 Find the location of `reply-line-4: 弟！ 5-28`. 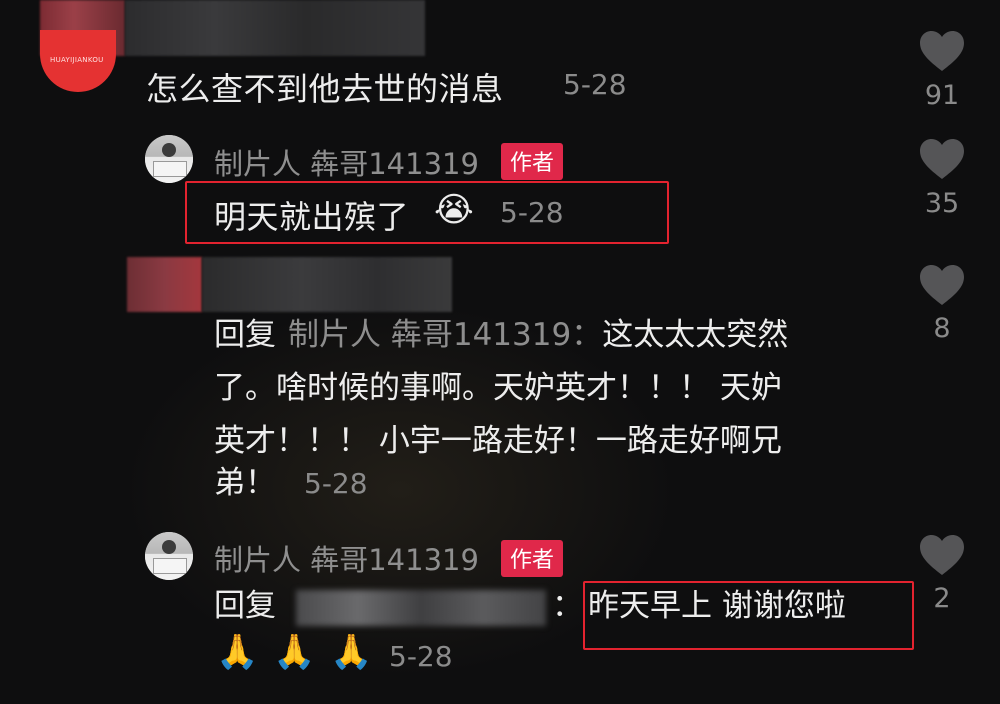

reply-line-4: 弟！ 5-28 is located at coordinates (291, 483).